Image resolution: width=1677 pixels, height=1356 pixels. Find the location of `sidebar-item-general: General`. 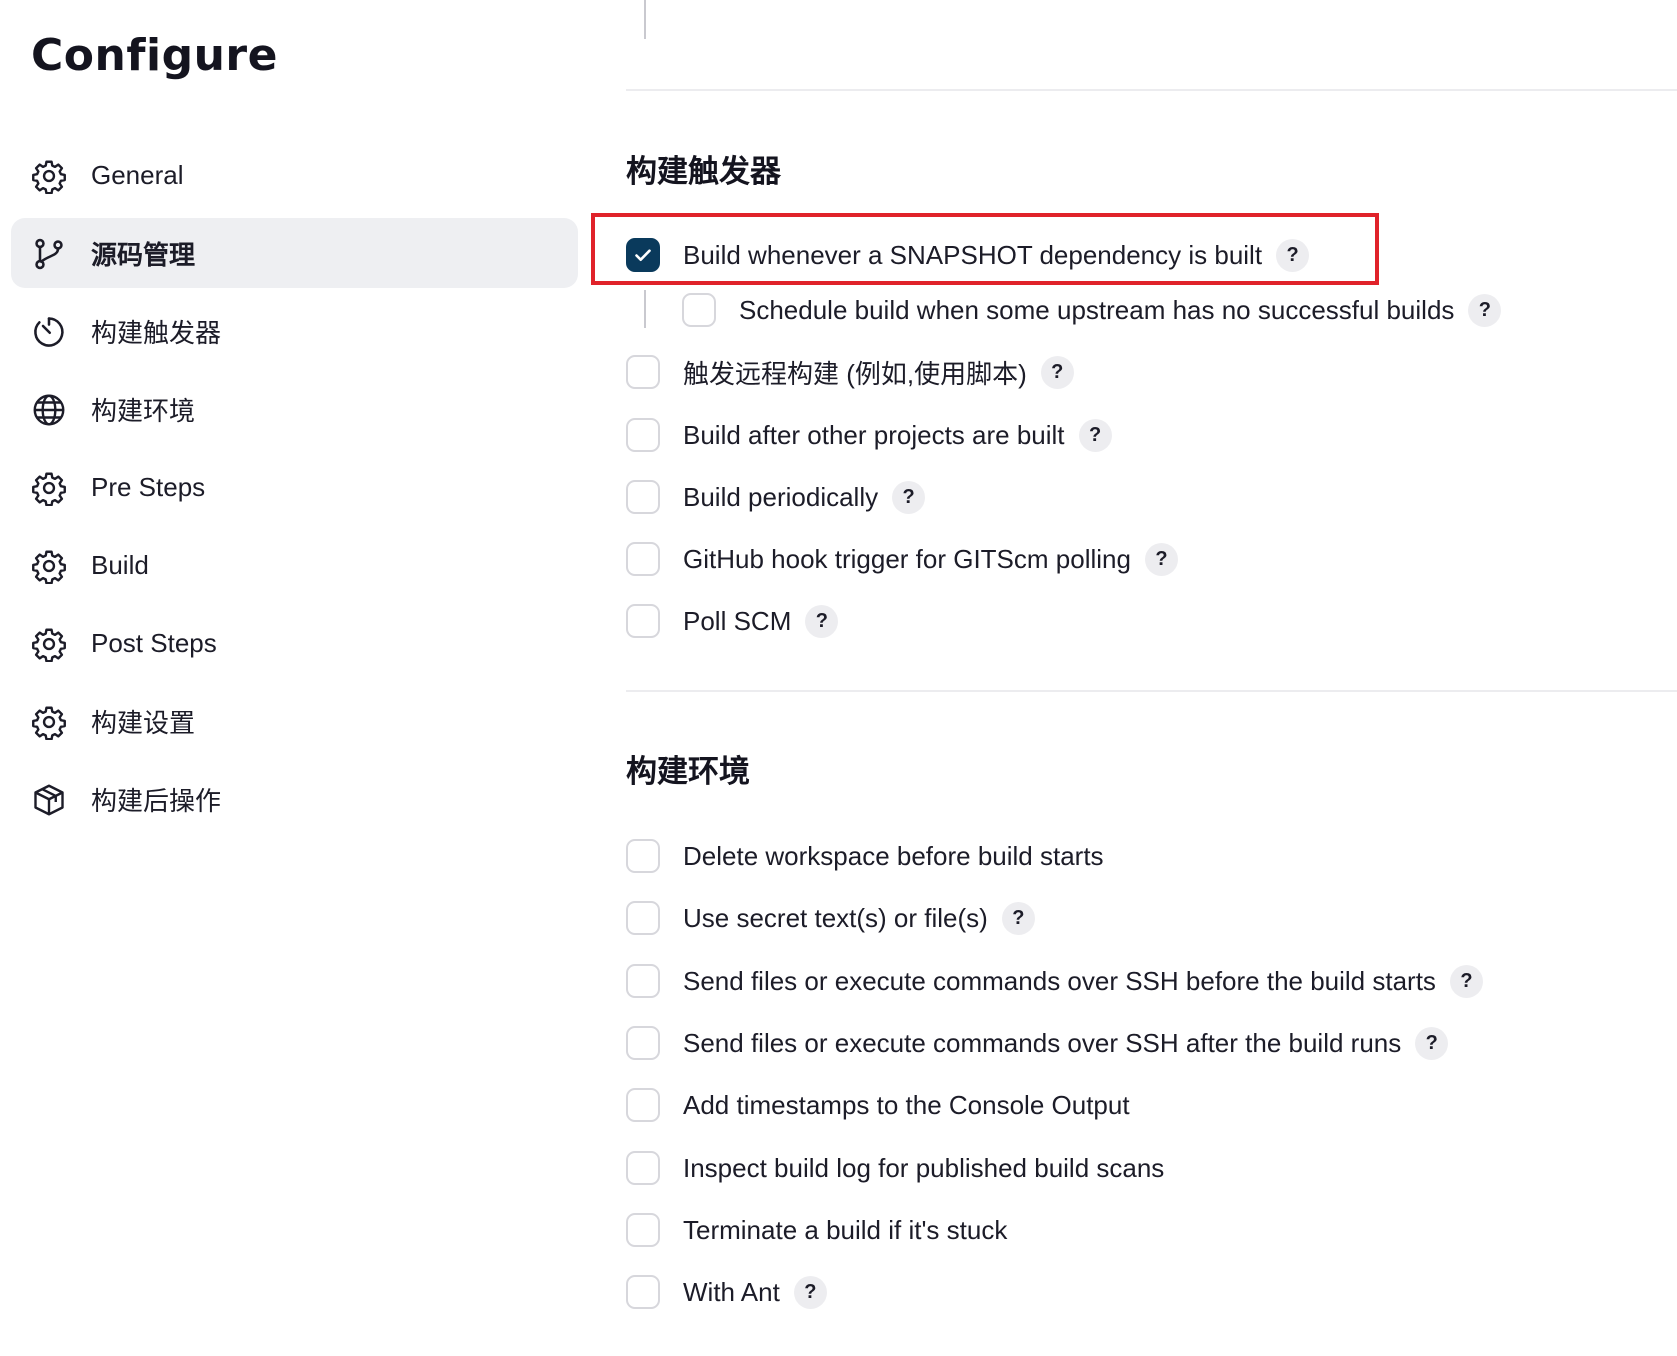

sidebar-item-general: General is located at coordinates (294, 175).